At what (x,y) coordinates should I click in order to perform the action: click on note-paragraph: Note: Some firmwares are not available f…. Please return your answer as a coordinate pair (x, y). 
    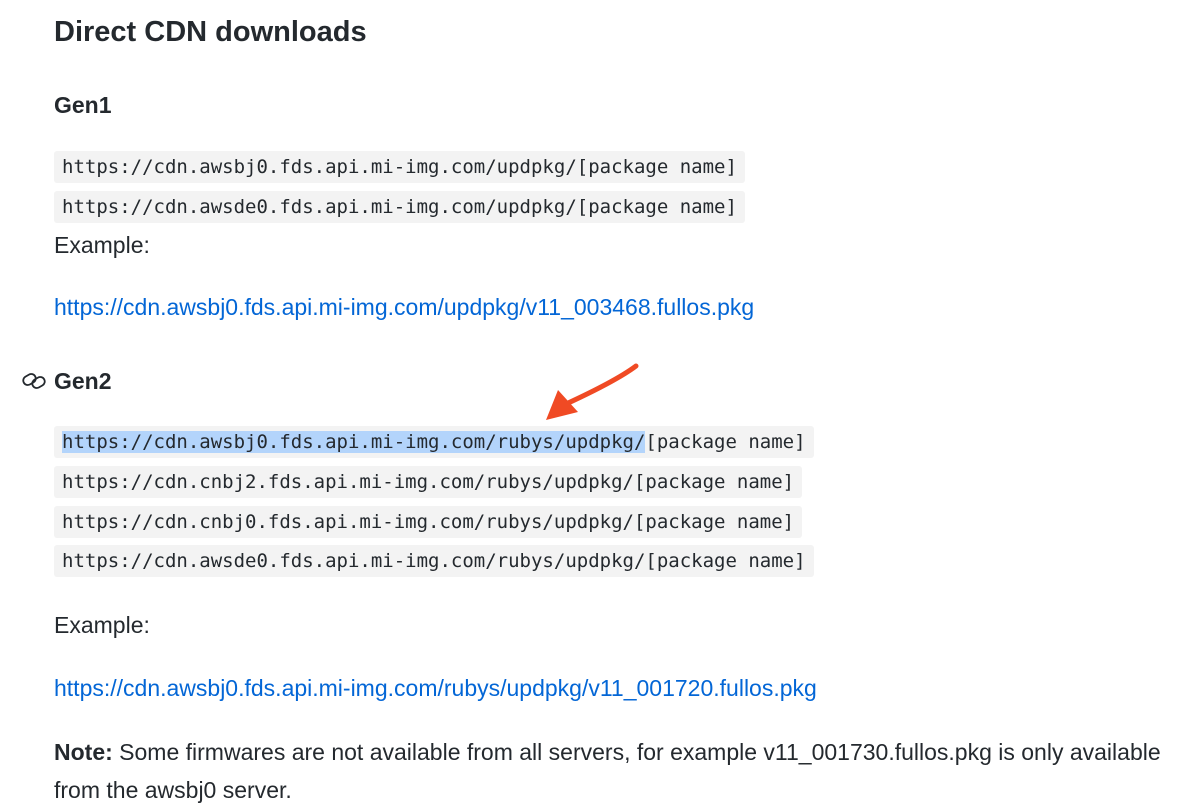
    Looking at the image, I should click on (619, 771).